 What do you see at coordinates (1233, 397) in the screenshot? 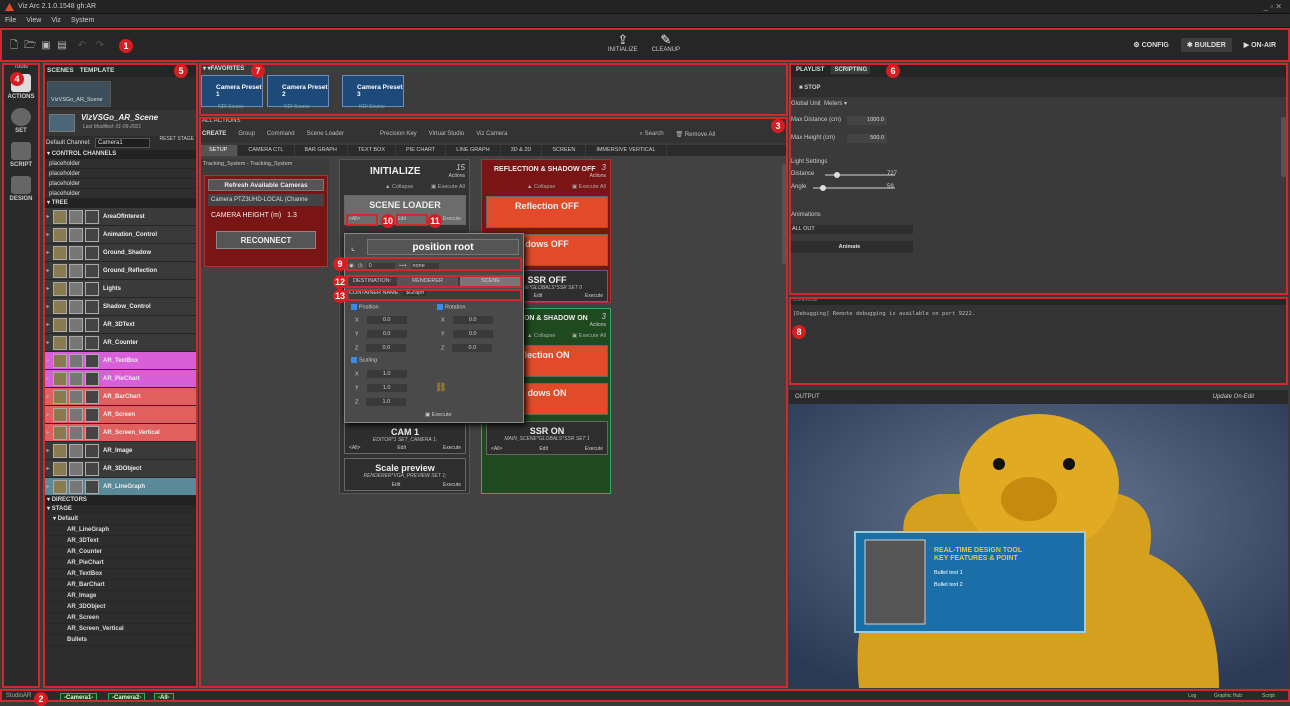
I see `update-on-edit-toggle: Update On-Edit` at bounding box center [1233, 397].